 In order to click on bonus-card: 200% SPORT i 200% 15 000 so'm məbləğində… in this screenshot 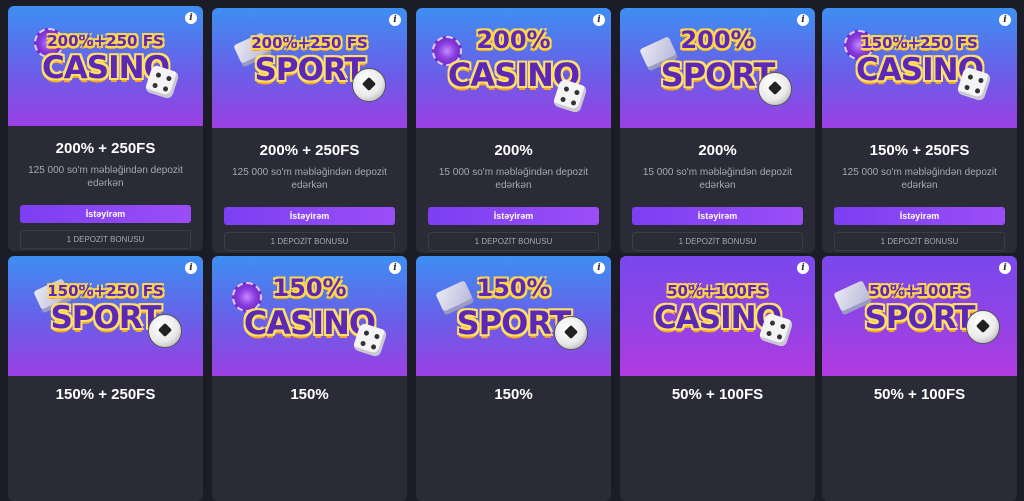, I will do `click(717, 130)`.